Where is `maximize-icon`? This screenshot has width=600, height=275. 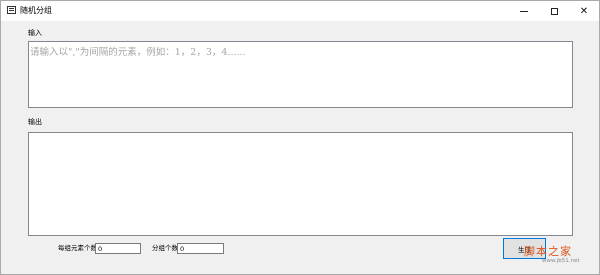
maximize-icon is located at coordinates (554, 11).